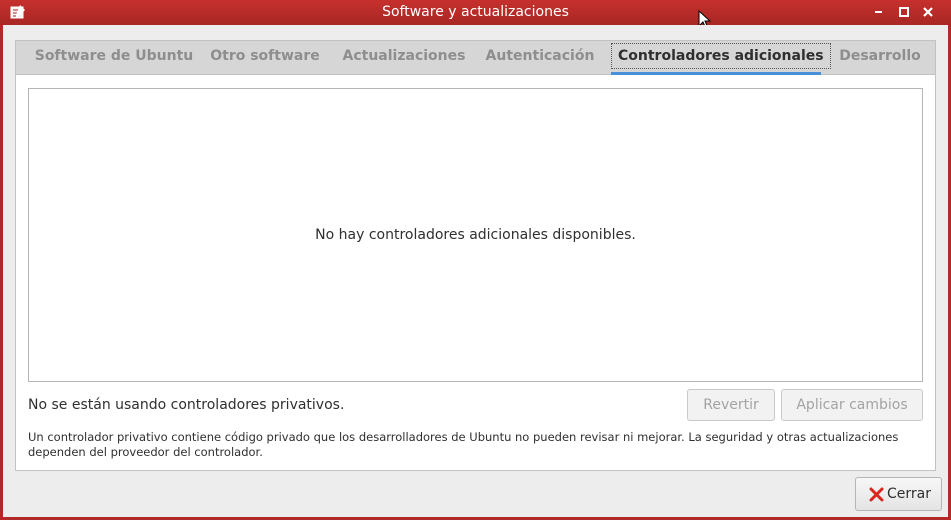  I want to click on tab-actualizaciones: Actualizaciones, so click(404, 57).